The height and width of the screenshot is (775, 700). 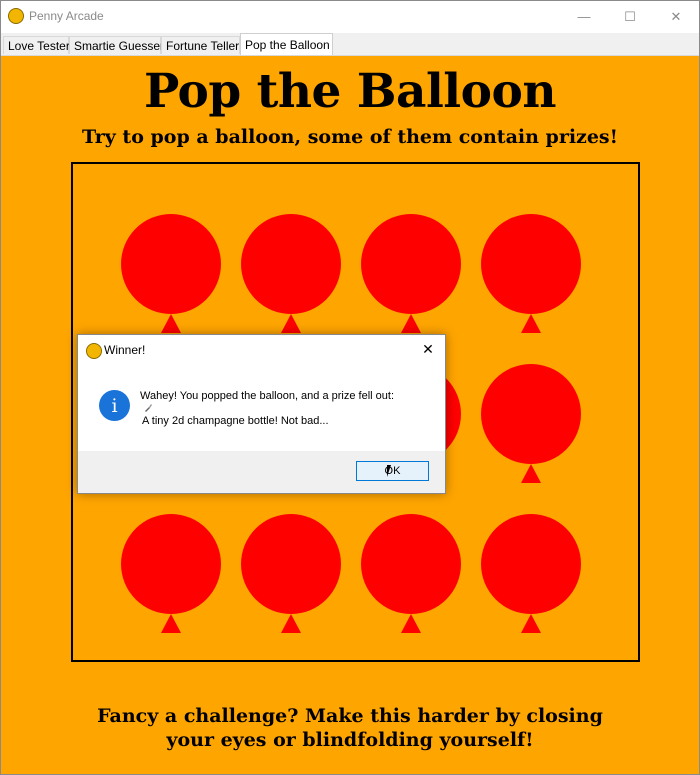 What do you see at coordinates (94, 351) in the screenshot?
I see `dialog-app-icon` at bounding box center [94, 351].